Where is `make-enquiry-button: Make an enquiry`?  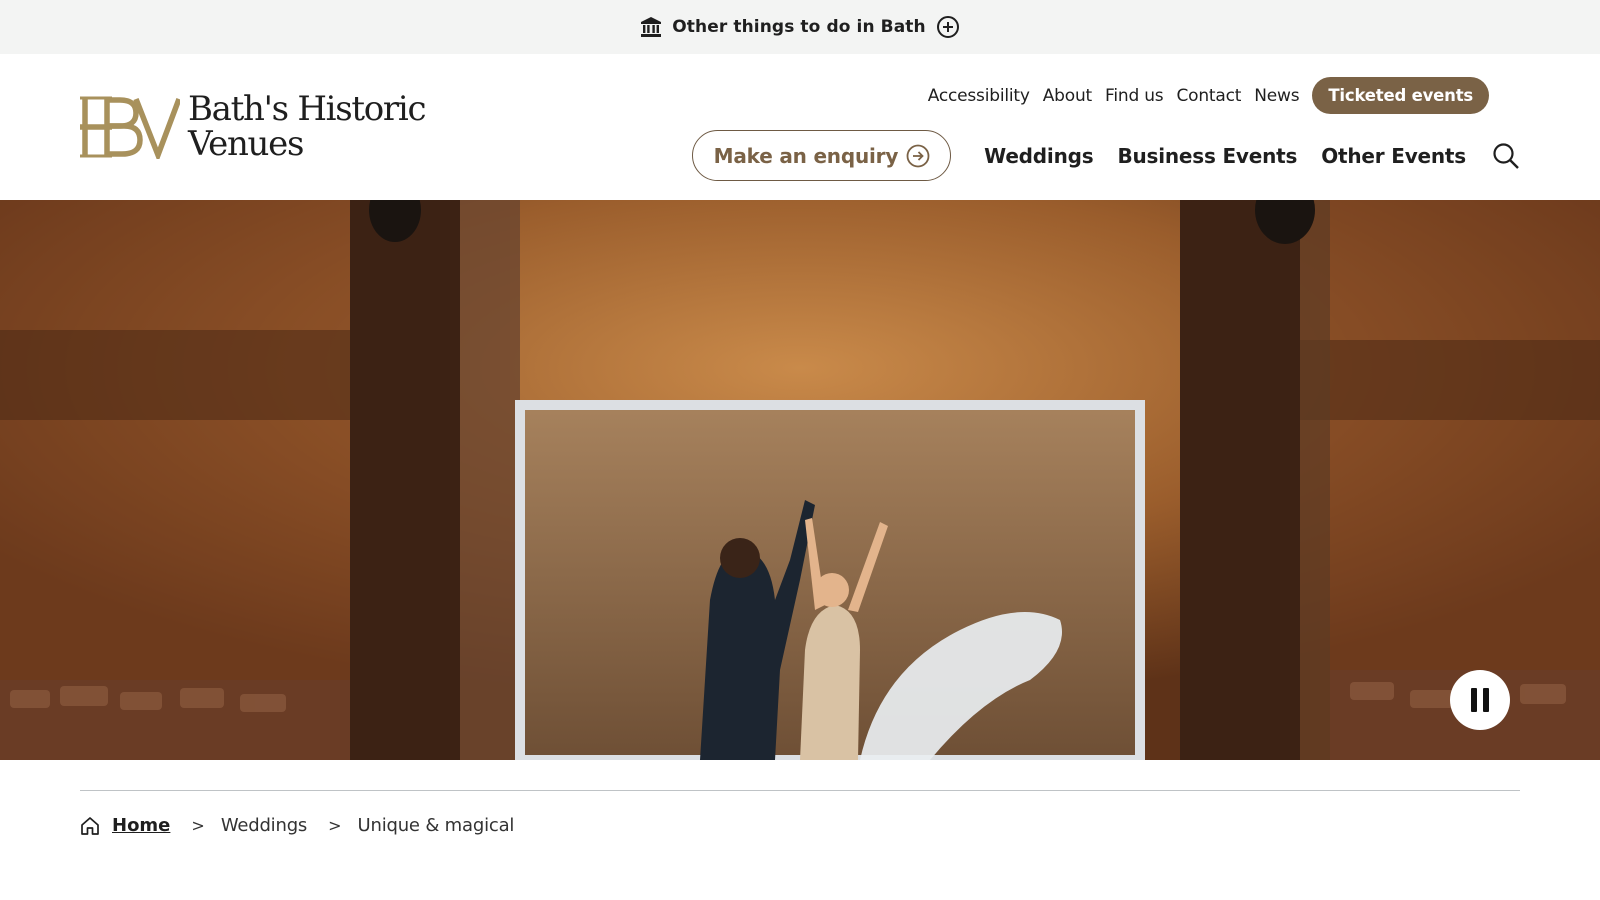 make-enquiry-button: Make an enquiry is located at coordinates (821, 155).